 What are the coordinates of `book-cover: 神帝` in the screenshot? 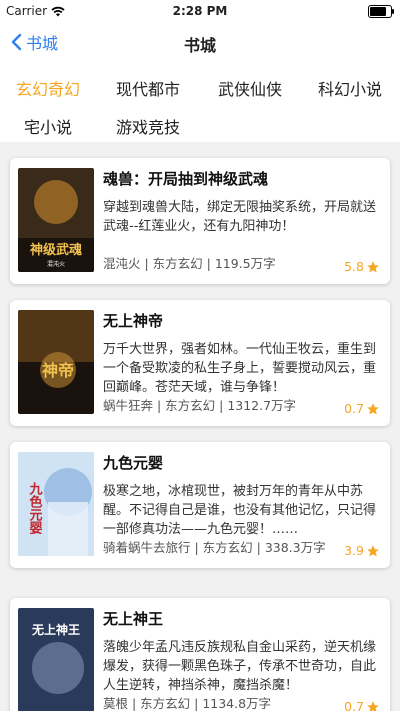 It's located at (56, 362).